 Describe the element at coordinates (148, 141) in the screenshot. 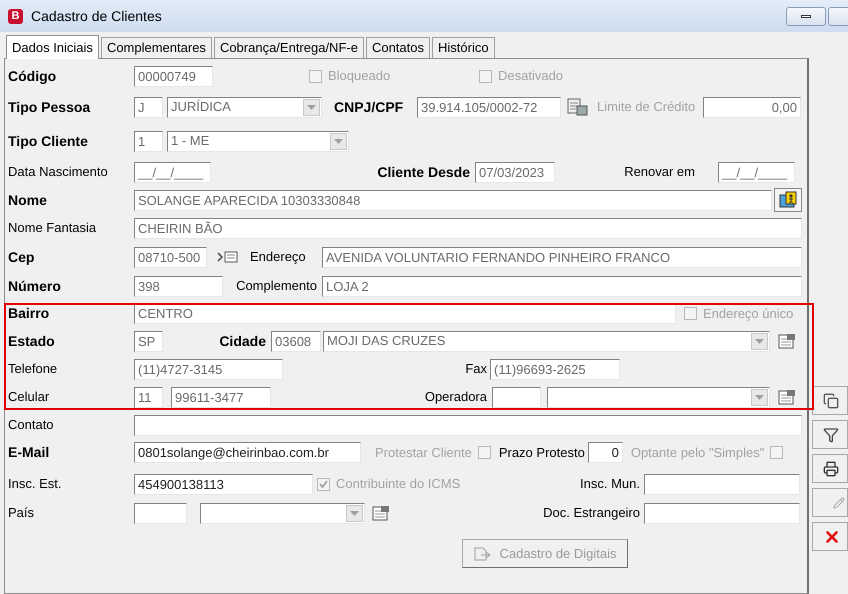

I see `input-field: 1` at that location.